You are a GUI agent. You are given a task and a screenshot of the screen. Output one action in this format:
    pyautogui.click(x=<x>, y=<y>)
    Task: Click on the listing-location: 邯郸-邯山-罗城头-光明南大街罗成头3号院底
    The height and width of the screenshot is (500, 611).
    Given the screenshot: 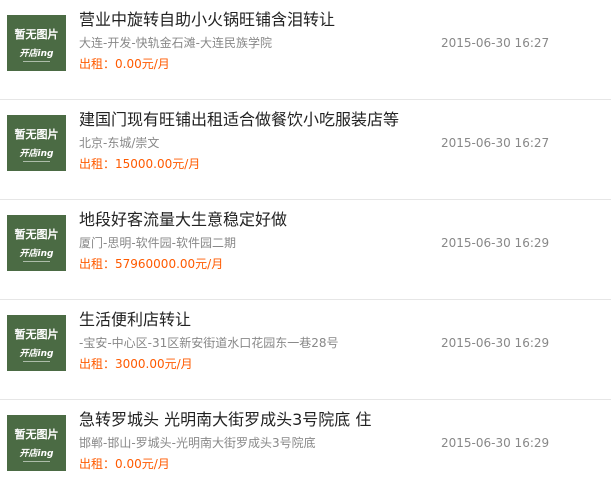 What is the action you would take?
    pyautogui.click(x=197, y=443)
    